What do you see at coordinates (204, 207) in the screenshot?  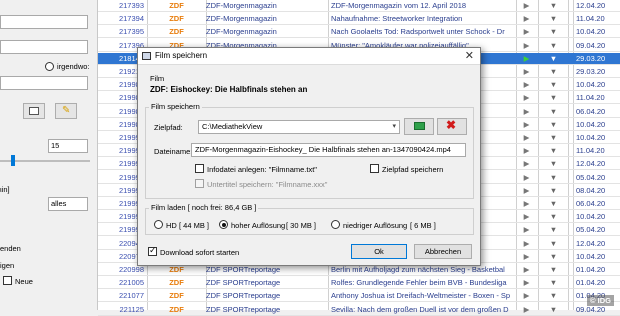 I see `load-group-label: Film laden [ noch frei: 86,4 GB ]` at bounding box center [204, 207].